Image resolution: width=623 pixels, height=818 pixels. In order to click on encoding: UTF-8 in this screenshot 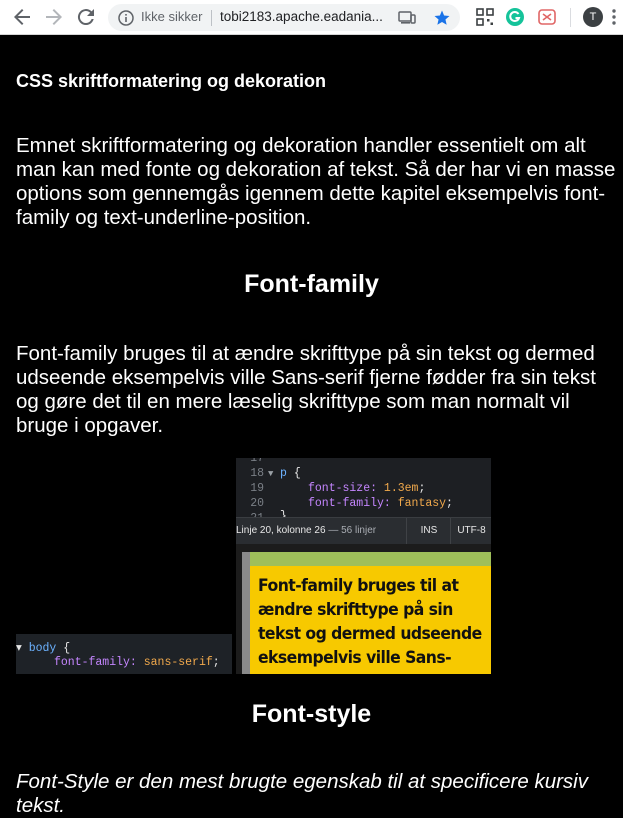, I will do `click(470, 531)`.